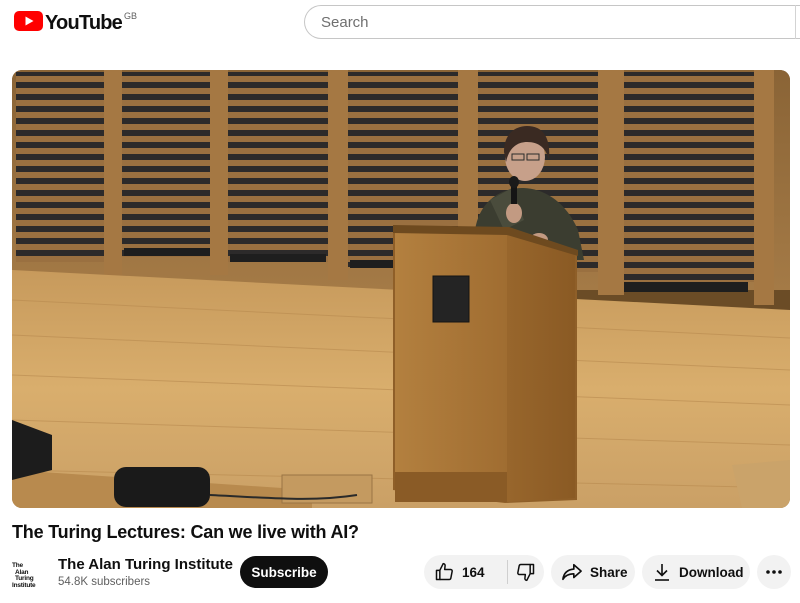 Image resolution: width=800 pixels, height=603 pixels. I want to click on share-arrow-icon, so click(572, 572).